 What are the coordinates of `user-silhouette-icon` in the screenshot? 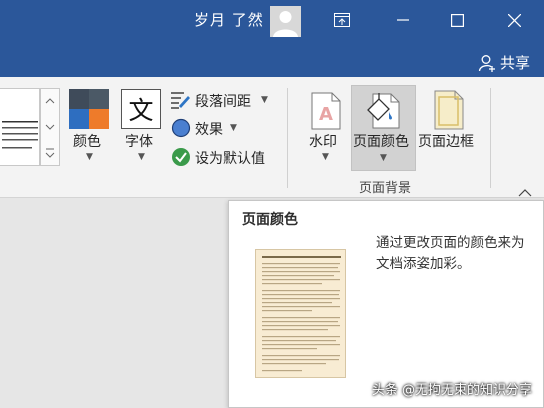 It's located at (285, 24).